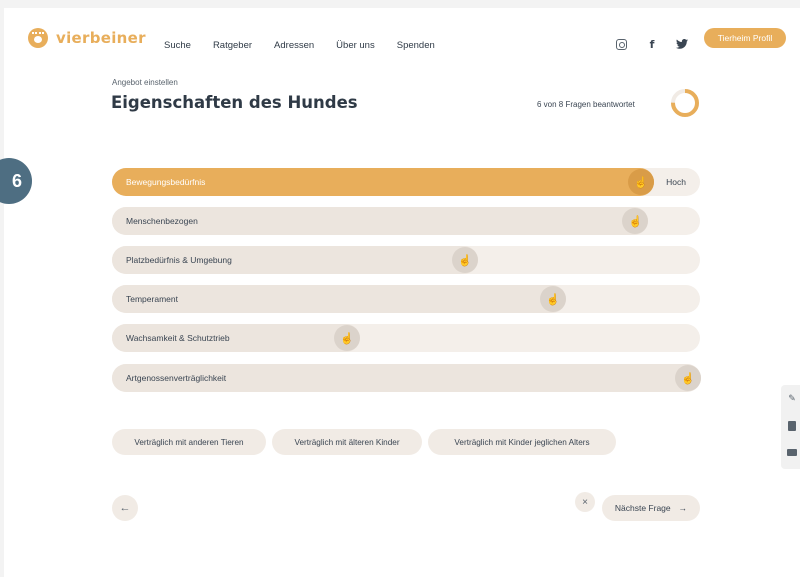 Image resolution: width=800 pixels, height=577 pixels. What do you see at coordinates (152, 299) in the screenshot?
I see `slider-label: Temperament` at bounding box center [152, 299].